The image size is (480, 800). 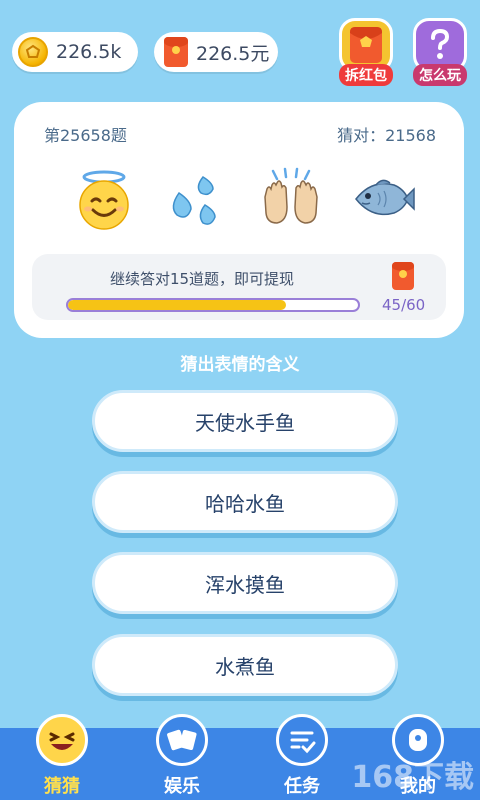 I want to click on bottom-nav: 猜猜 娱乐 任务 我的 168下载, so click(x=240, y=757).